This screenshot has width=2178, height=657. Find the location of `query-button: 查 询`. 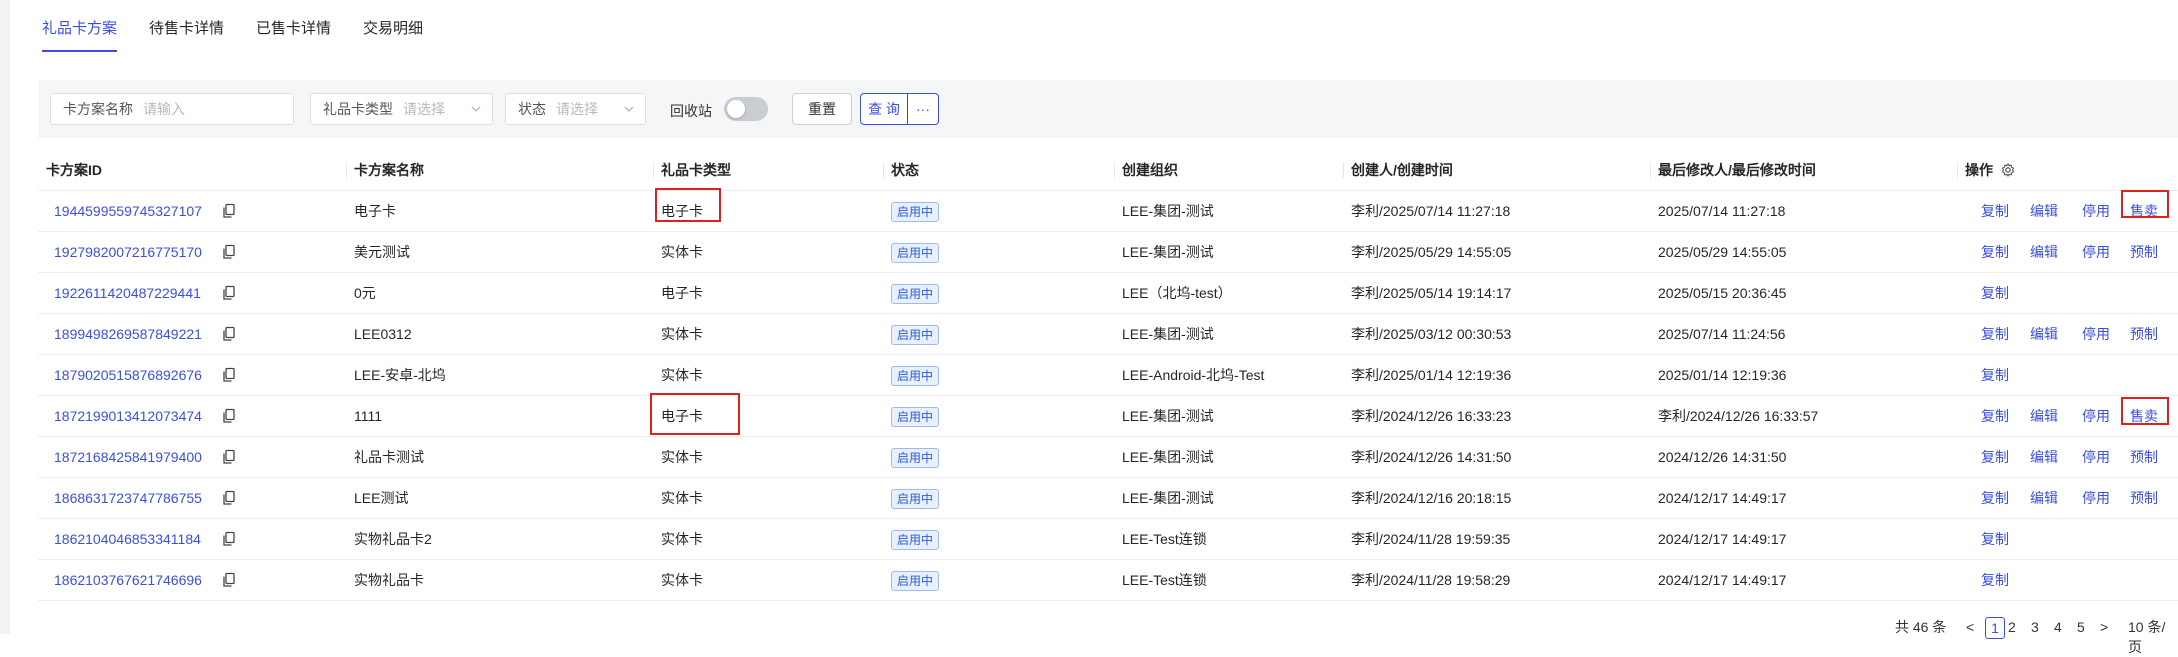

query-button: 查 询 is located at coordinates (884, 109).